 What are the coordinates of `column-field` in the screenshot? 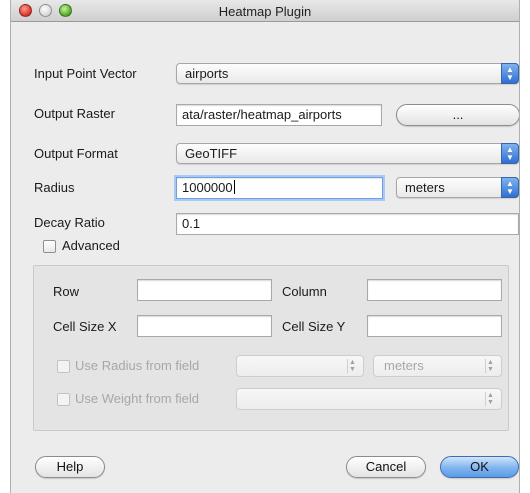 It's located at (434, 290).